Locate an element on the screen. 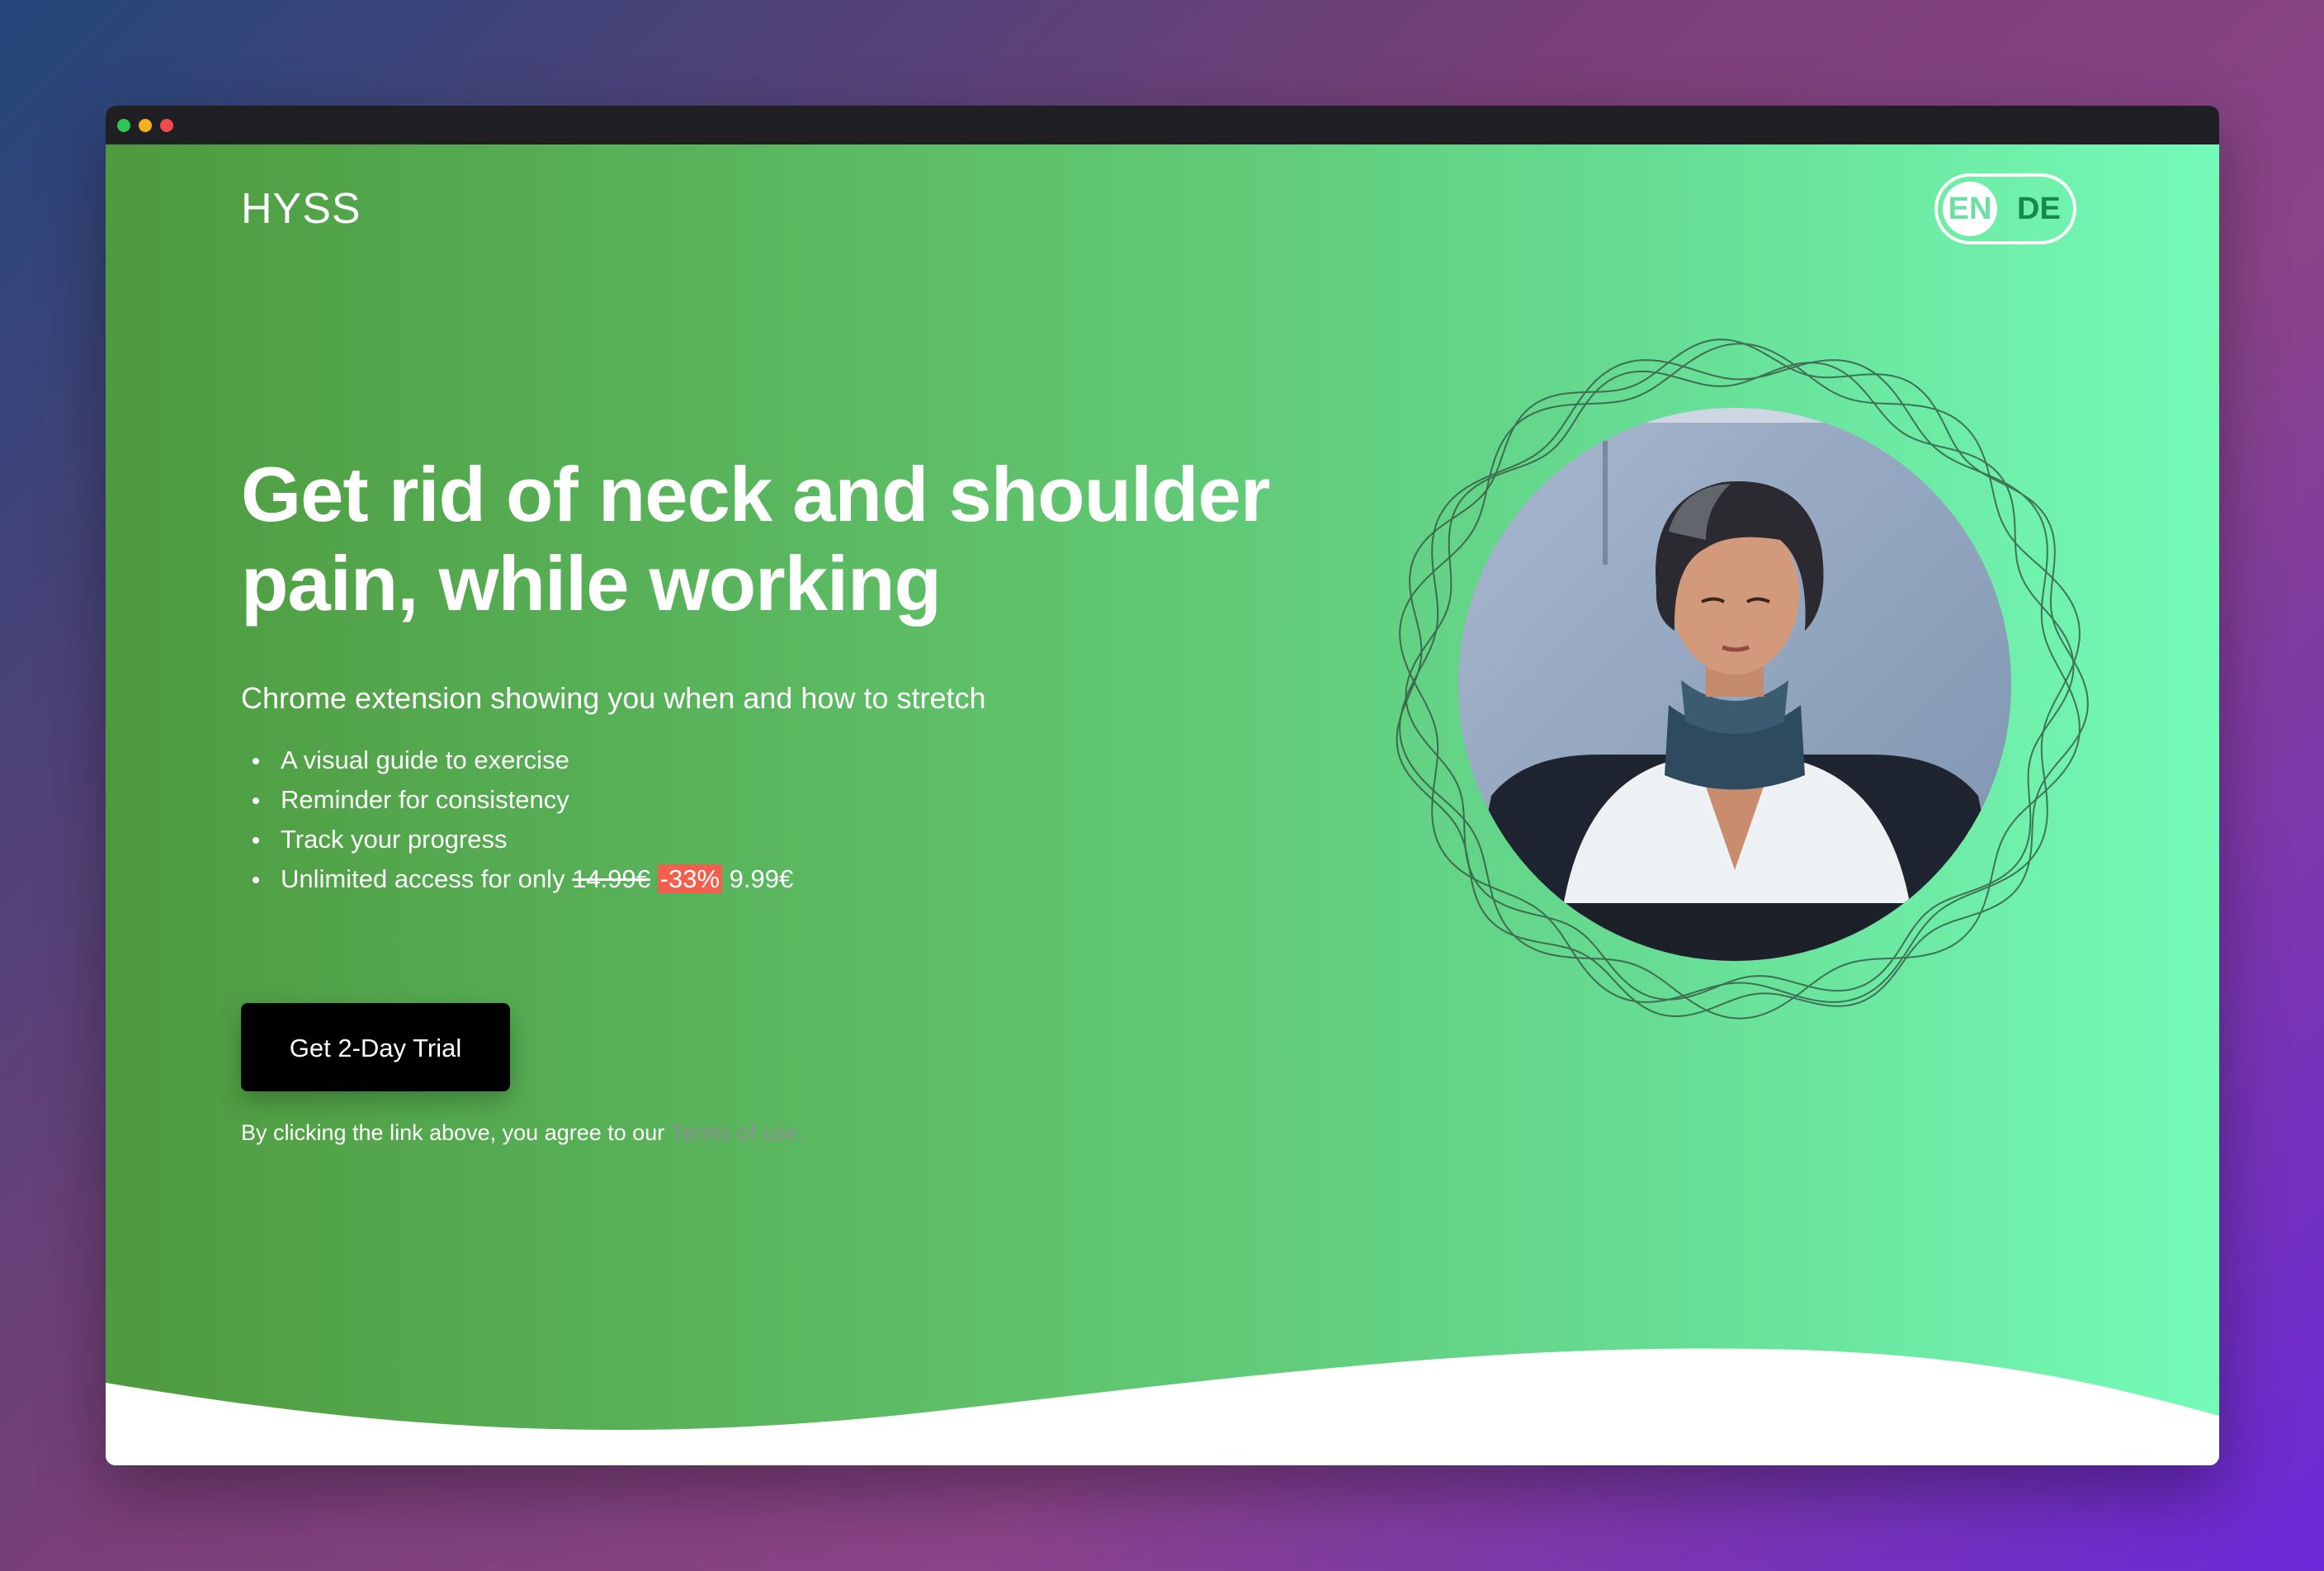 This screenshot has width=2324, height=1571. pricing-prefix: Unlimited access for only is located at coordinates (423, 879).